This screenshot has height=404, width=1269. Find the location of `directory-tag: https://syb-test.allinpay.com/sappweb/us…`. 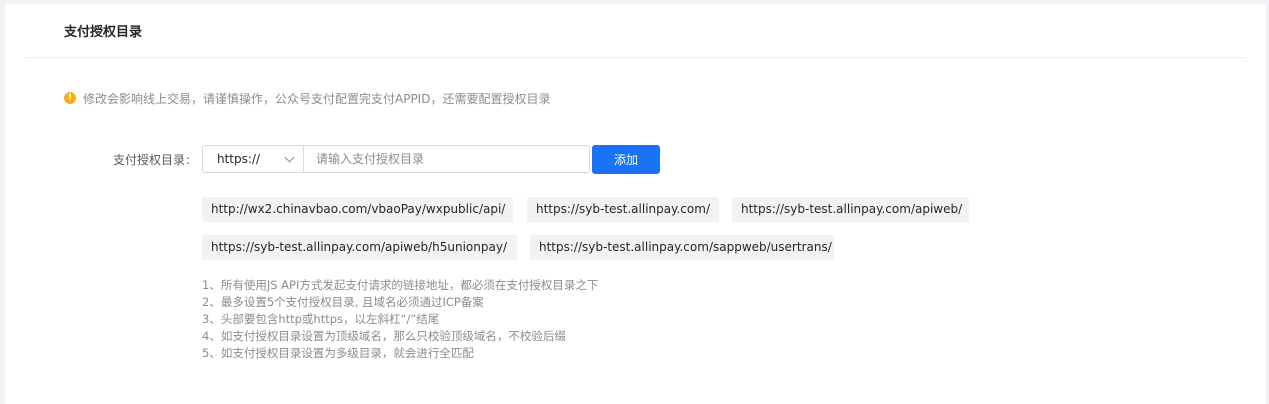

directory-tag: https://syb-test.allinpay.com/sappweb/us… is located at coordinates (682, 247).